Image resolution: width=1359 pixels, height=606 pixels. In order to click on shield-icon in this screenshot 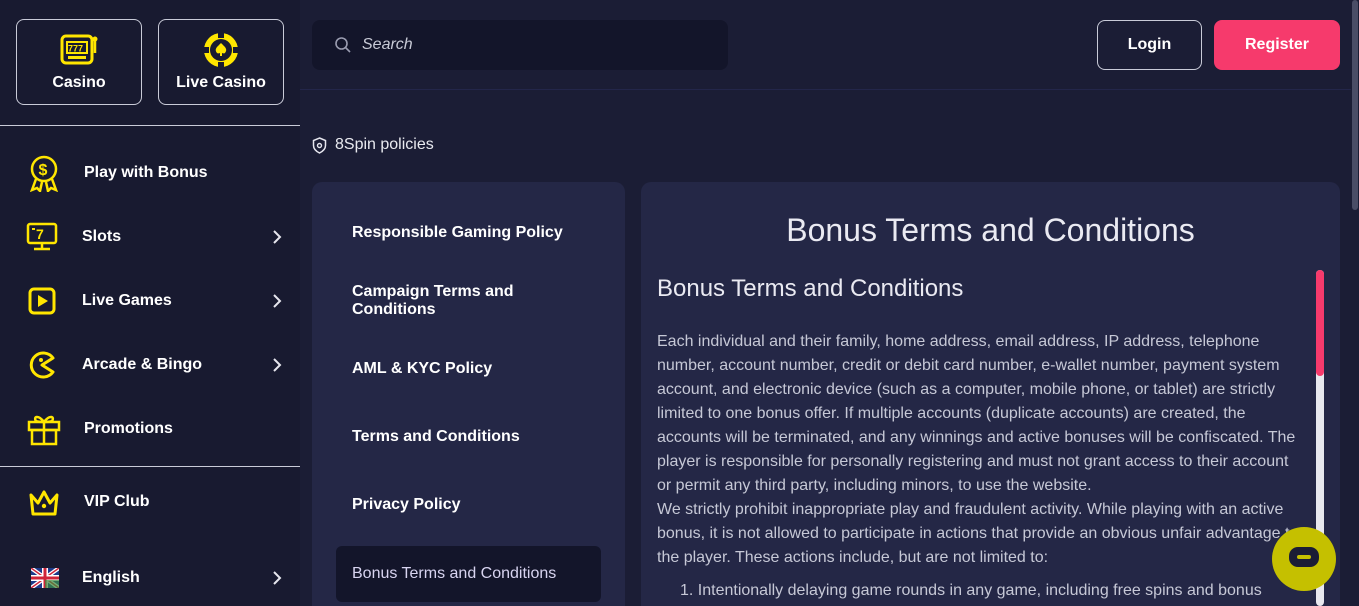, I will do `click(319, 145)`.